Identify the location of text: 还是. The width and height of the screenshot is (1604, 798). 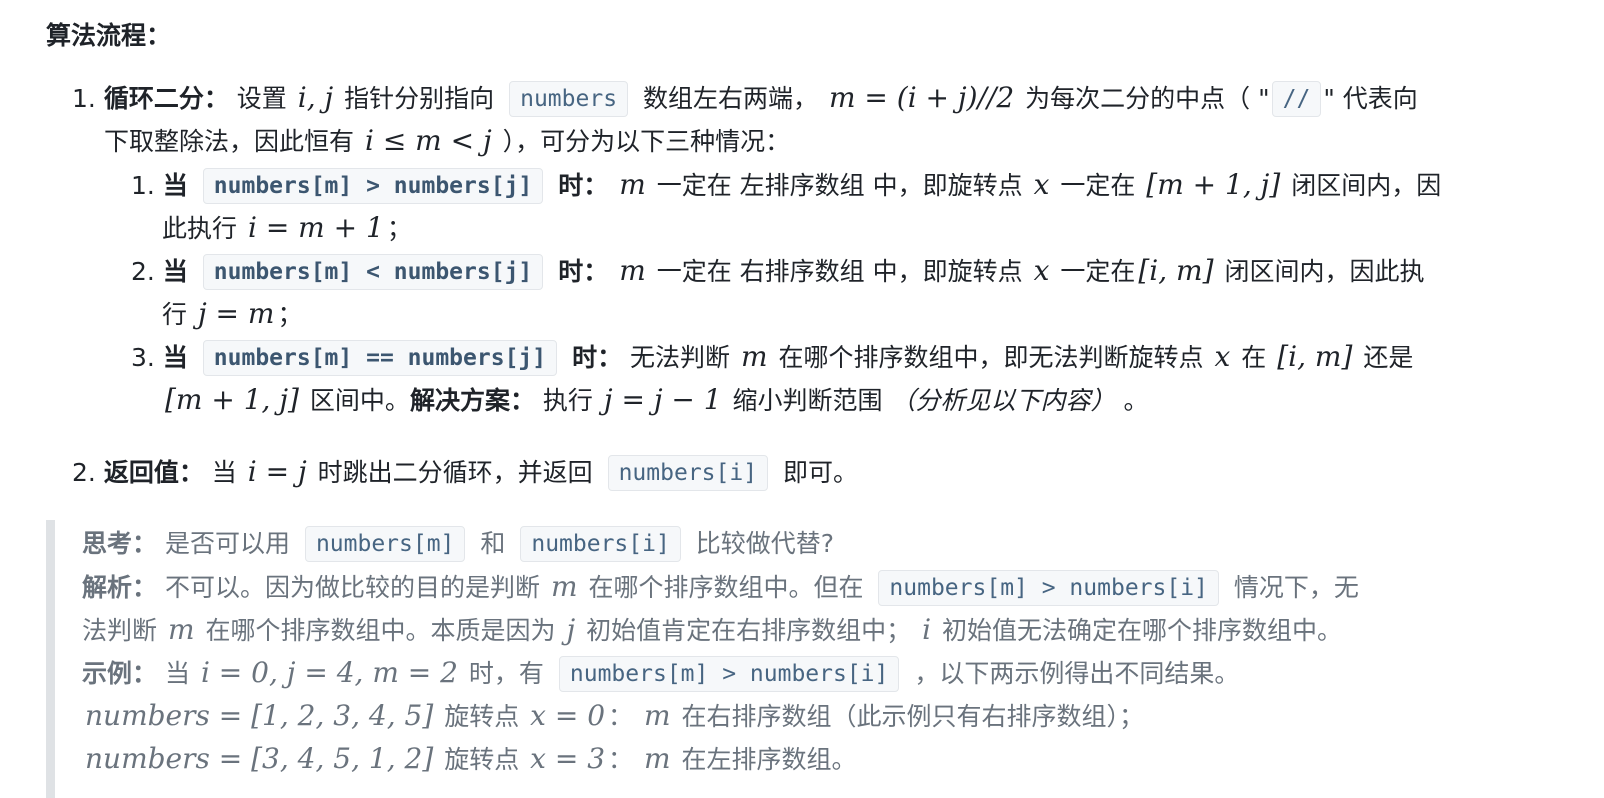
(1388, 357).